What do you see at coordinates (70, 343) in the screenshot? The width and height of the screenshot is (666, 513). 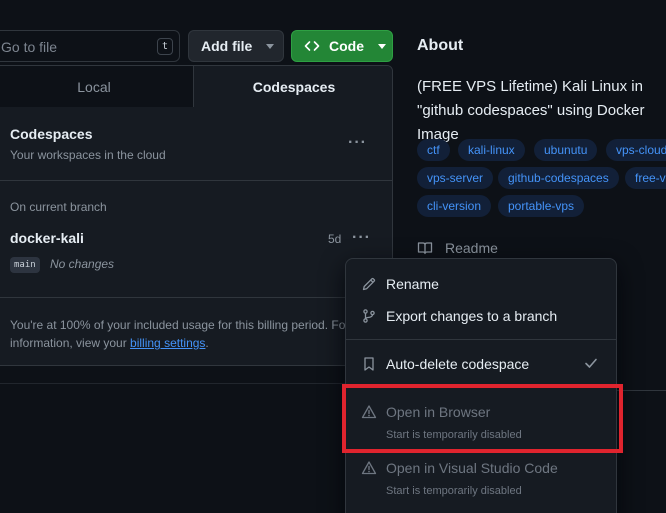 I see `usage-text: information, view your` at bounding box center [70, 343].